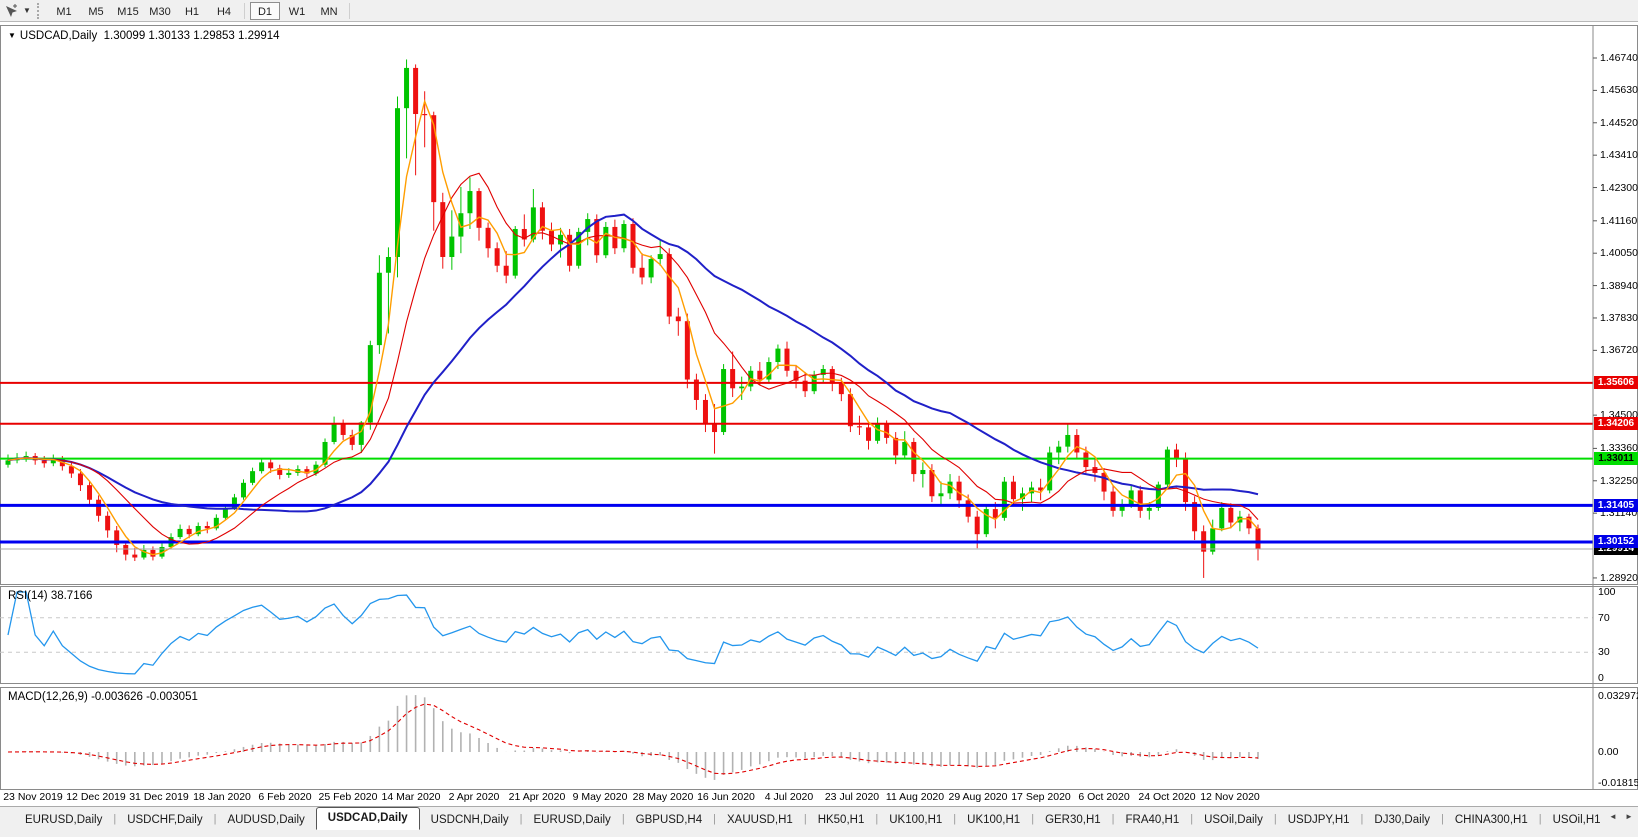 The width and height of the screenshot is (1638, 837). Describe the element at coordinates (58, 36) in the screenshot. I see `chart-symbol-label: USDCAD,Daily` at that location.